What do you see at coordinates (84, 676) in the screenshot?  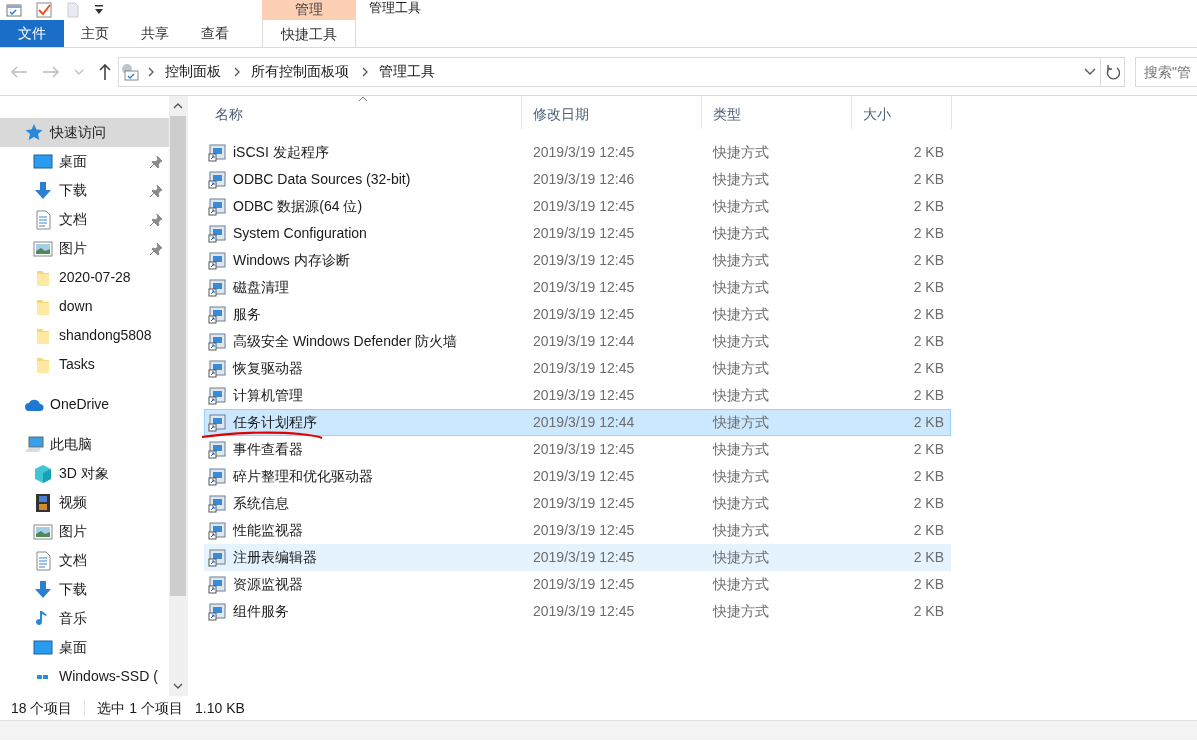 I see `sidebar-item: Windows-SSD (` at bounding box center [84, 676].